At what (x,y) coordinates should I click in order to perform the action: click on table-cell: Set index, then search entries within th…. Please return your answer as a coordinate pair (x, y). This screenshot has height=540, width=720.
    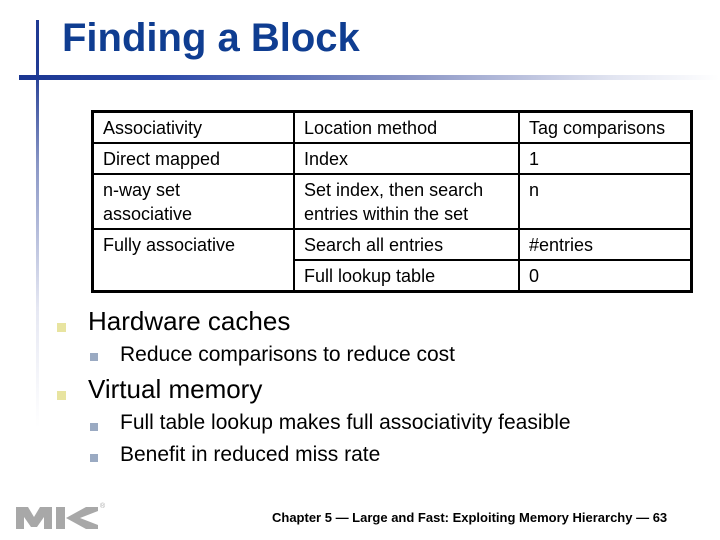
    Looking at the image, I should click on (406, 201).